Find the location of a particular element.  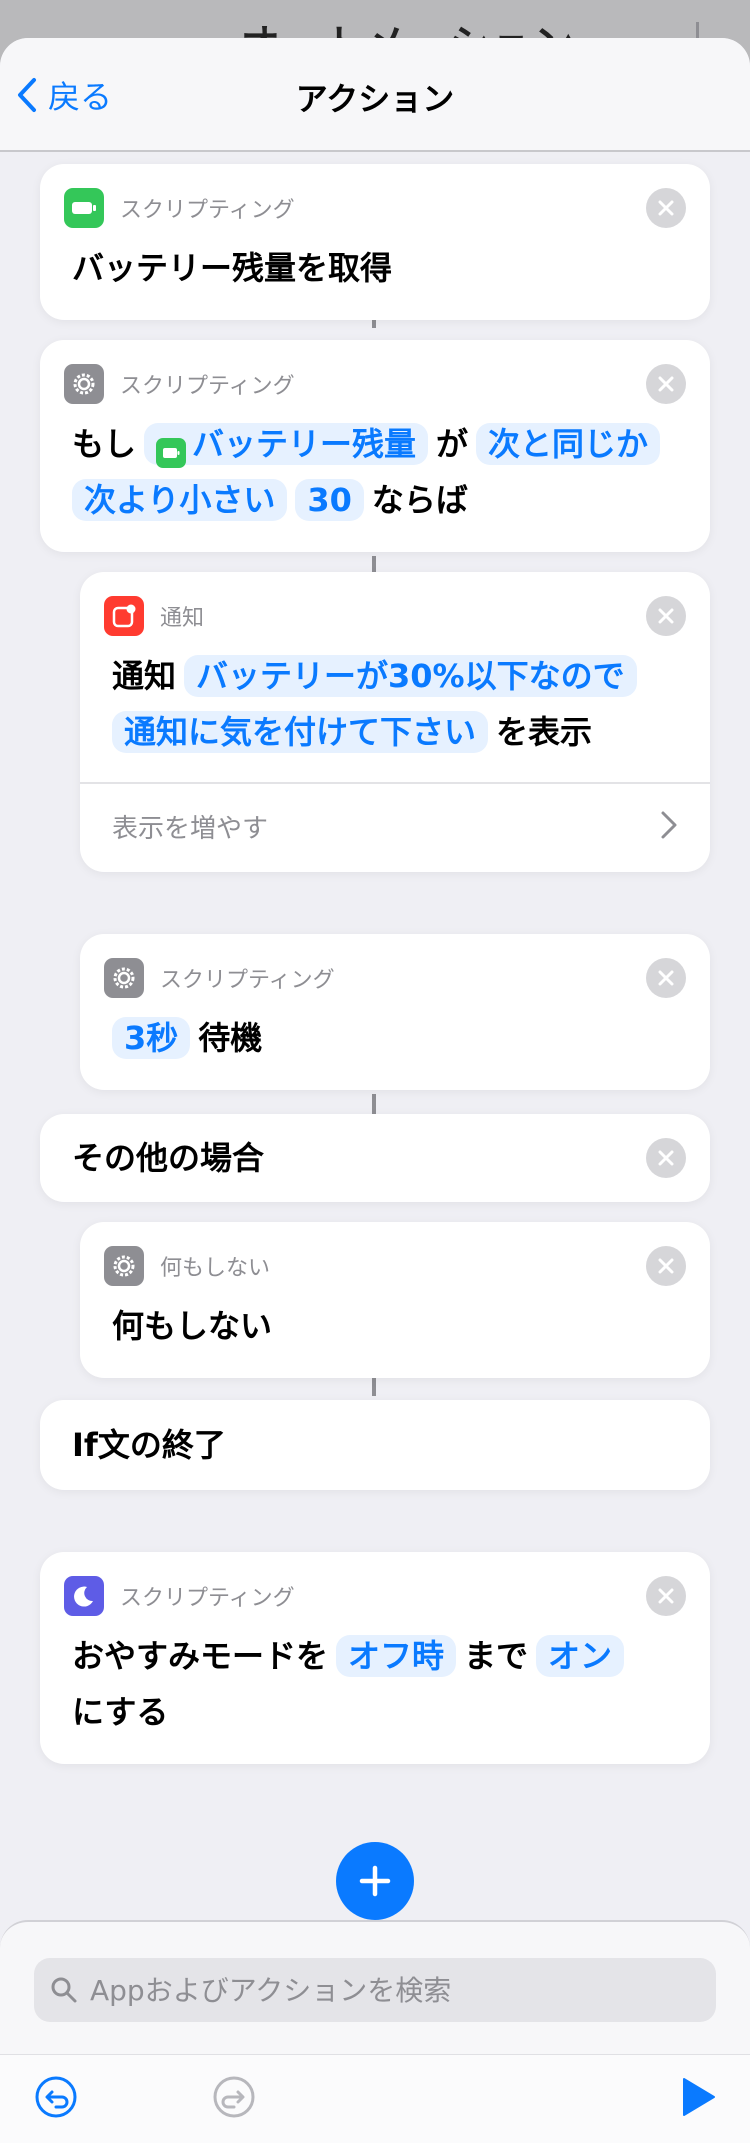

condition-token-continued: 次より小さい is located at coordinates (180, 500).